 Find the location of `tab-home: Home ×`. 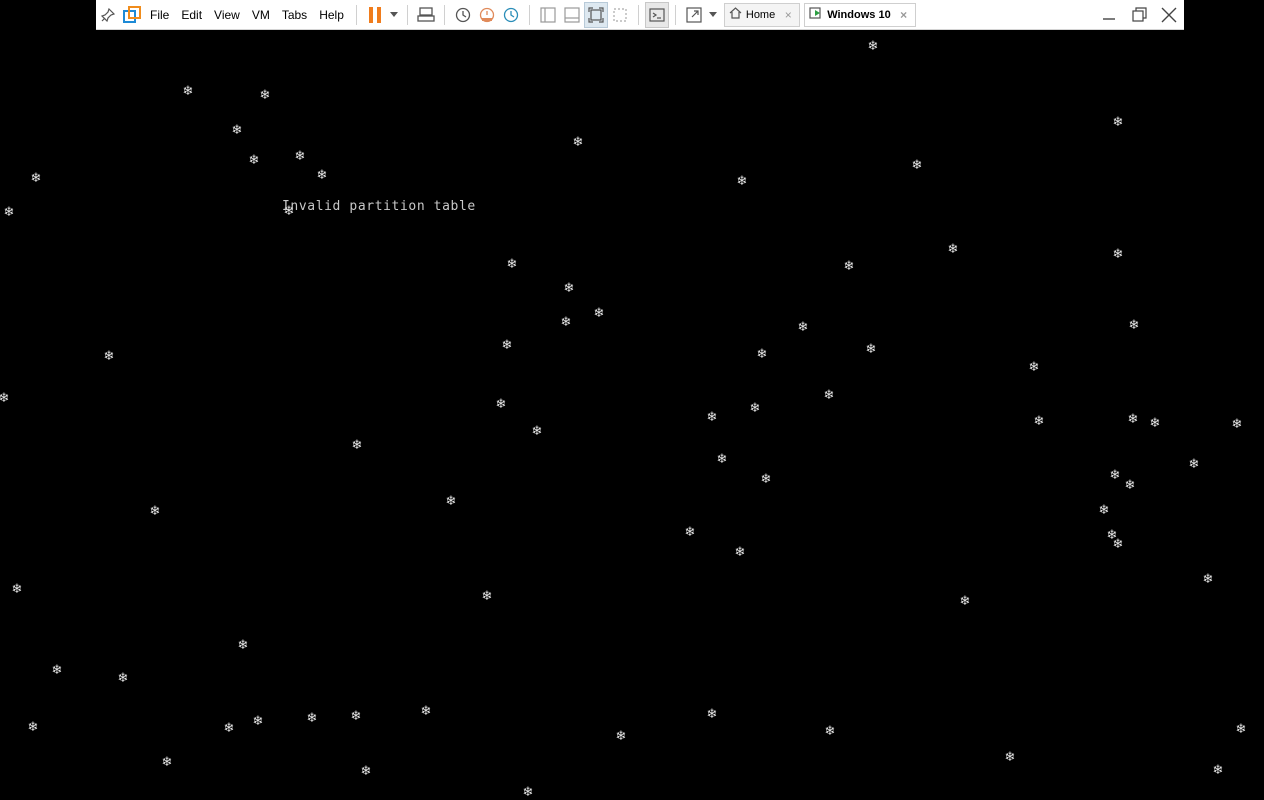

tab-home: Home × is located at coordinates (762, 14).